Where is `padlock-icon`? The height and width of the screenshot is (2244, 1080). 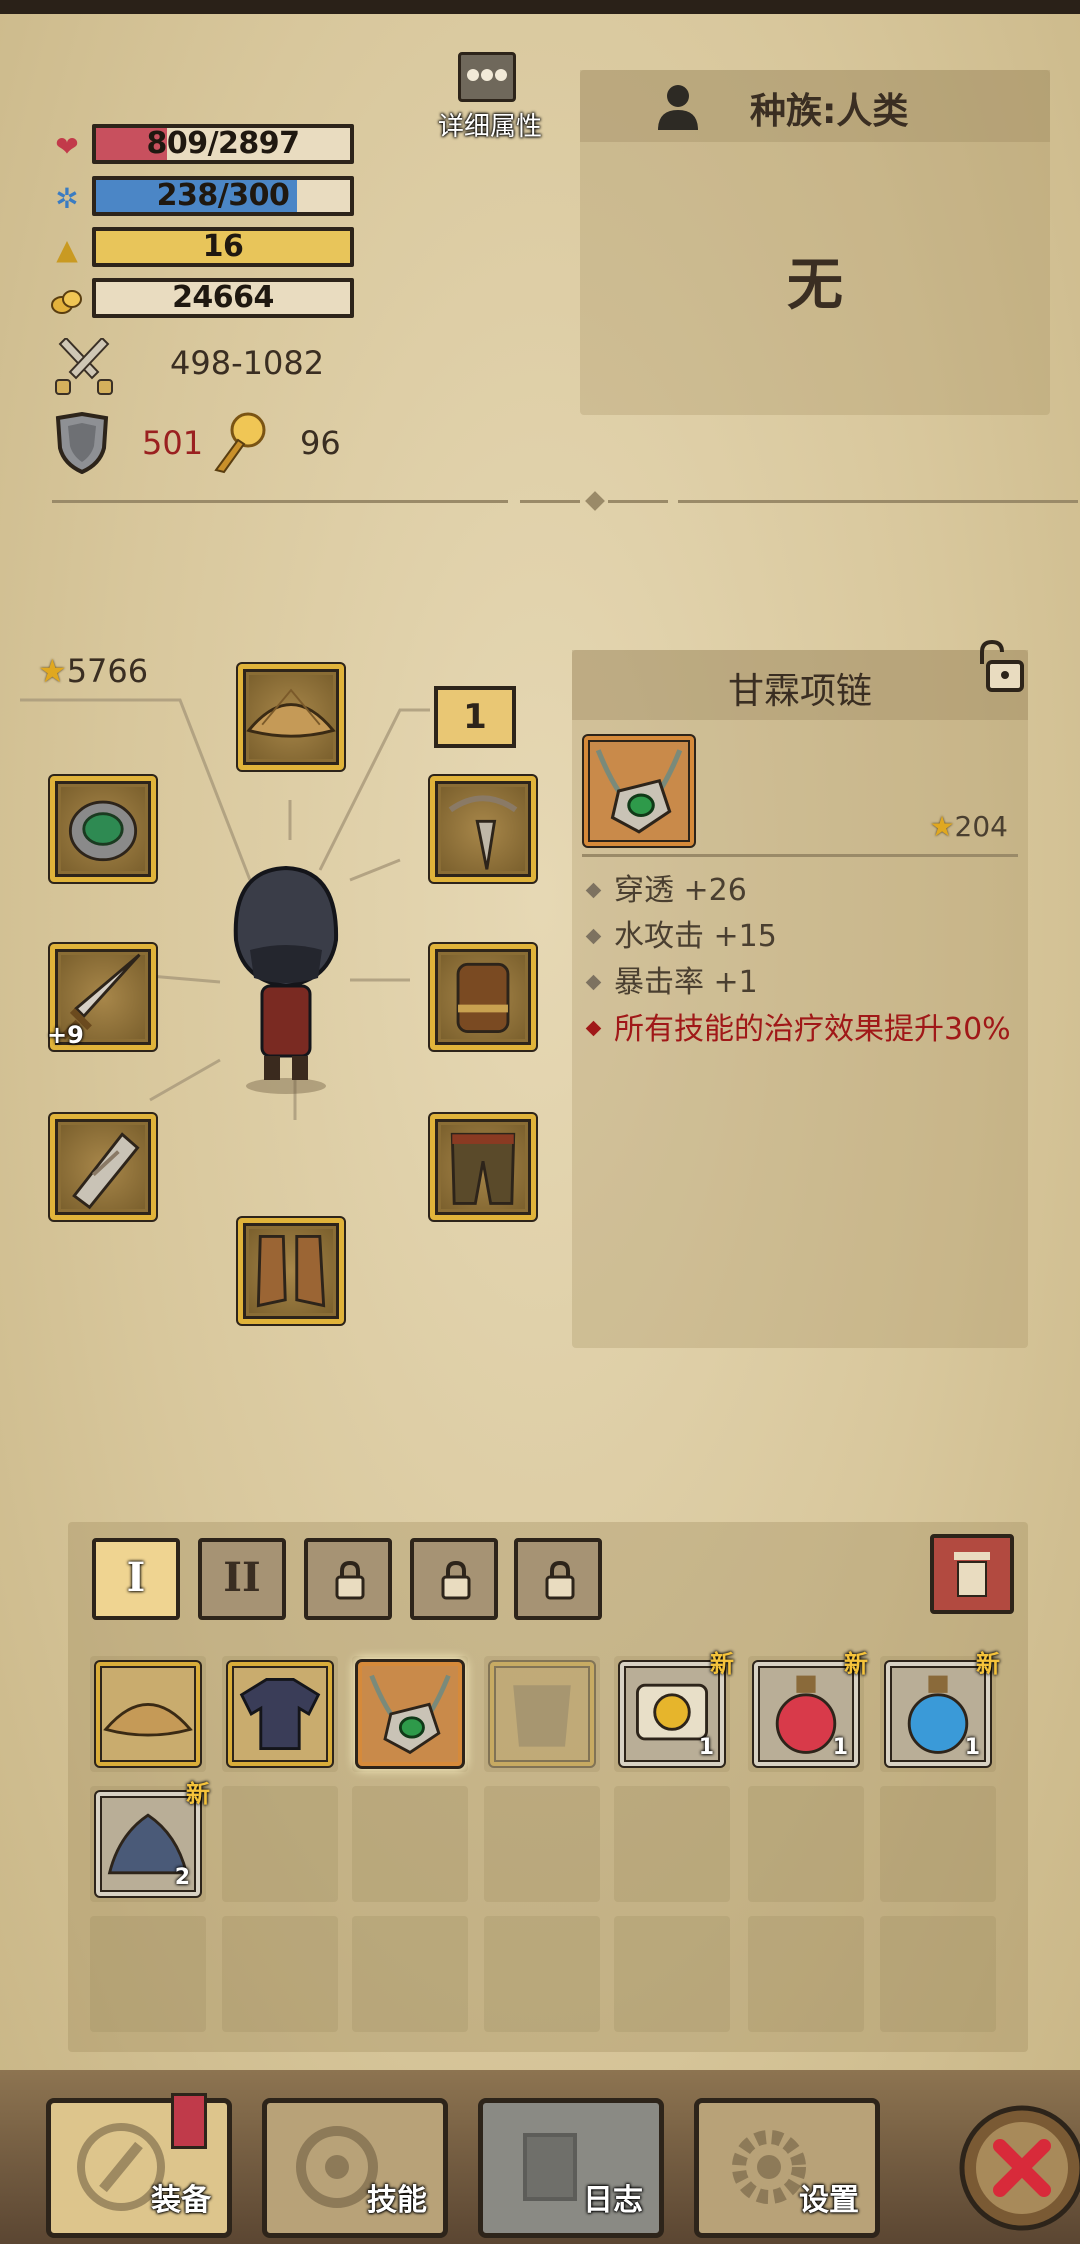 padlock-icon is located at coordinates (456, 1580).